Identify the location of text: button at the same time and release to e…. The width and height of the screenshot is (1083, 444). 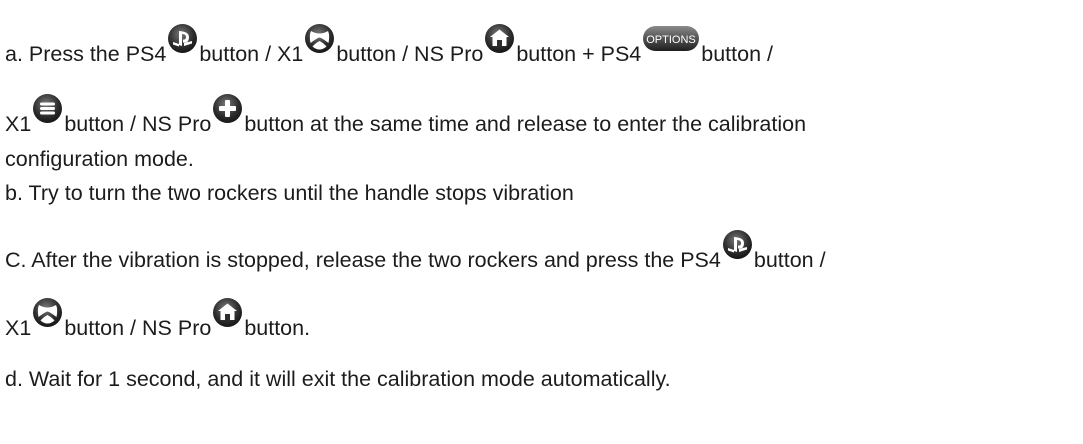
(525, 124).